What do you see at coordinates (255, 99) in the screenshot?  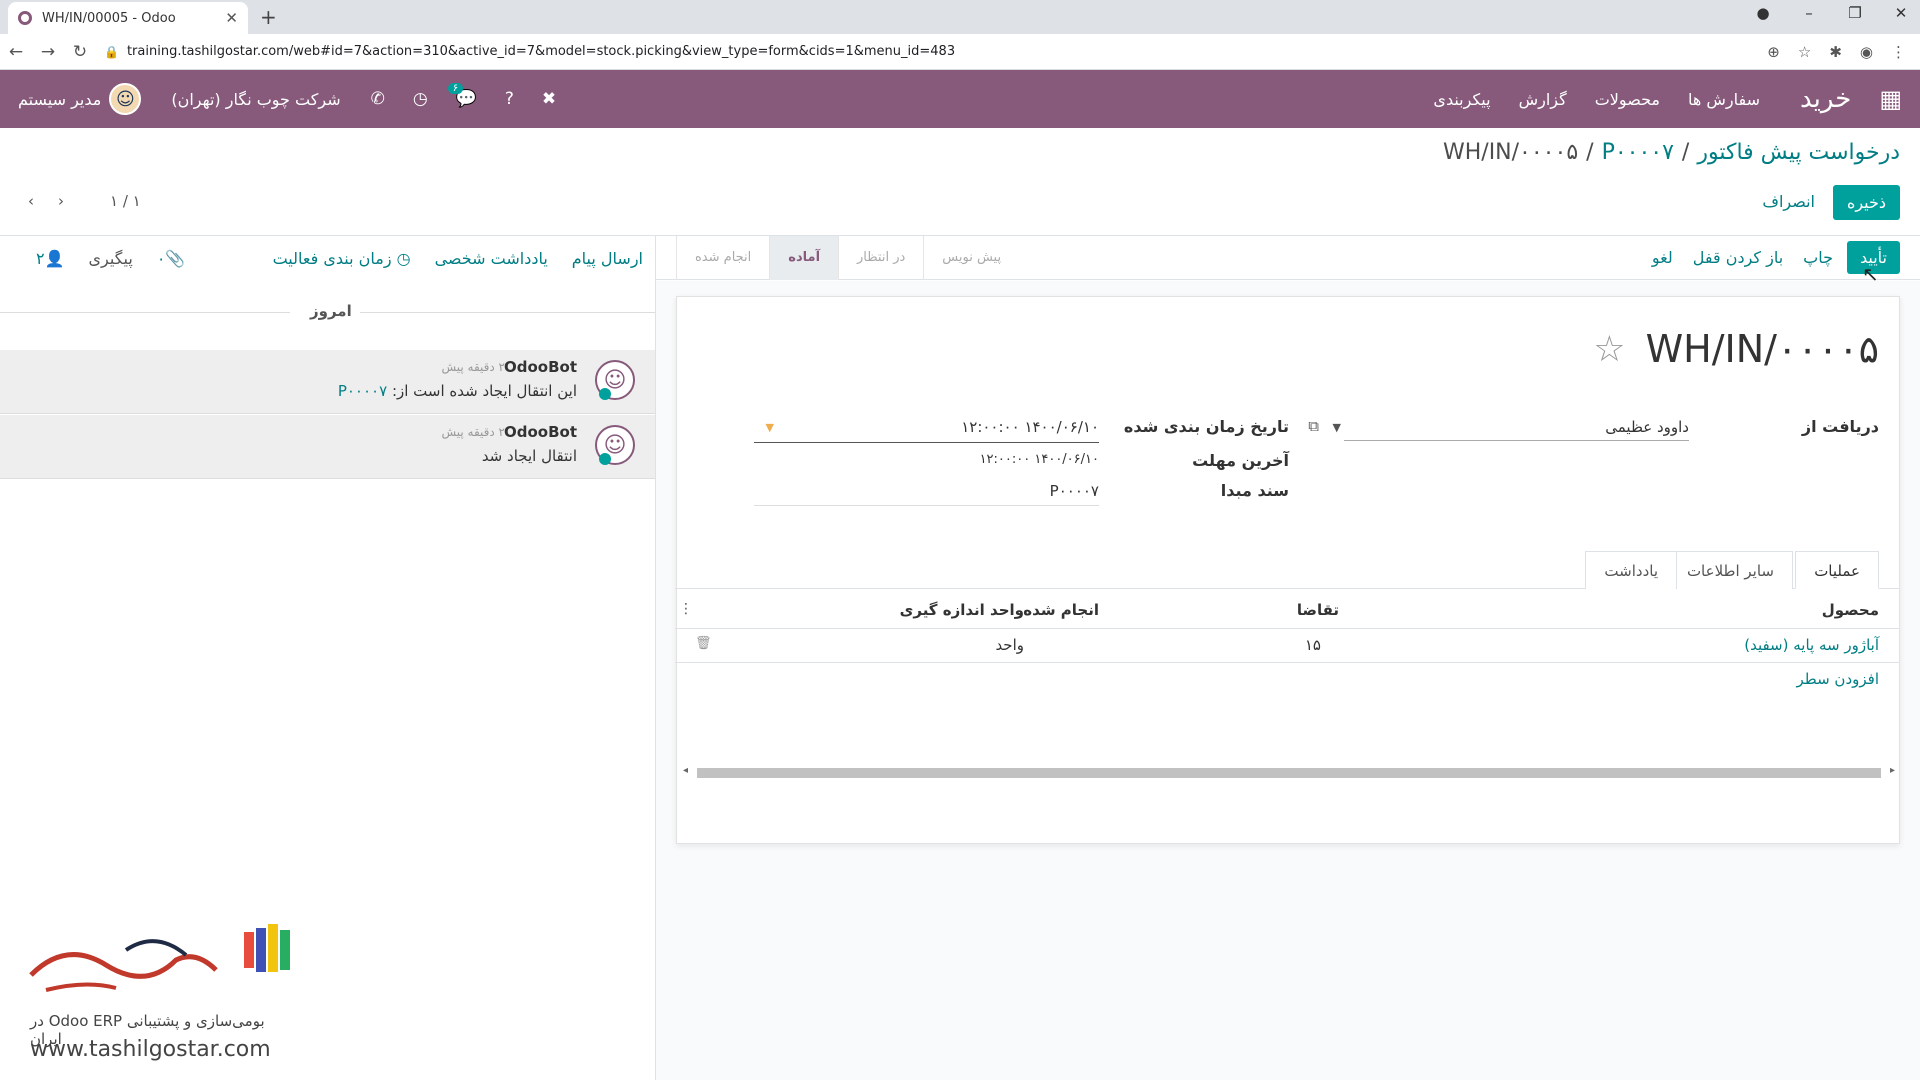 I see `company-switcher: شرکت چوب نگار (تهران)` at bounding box center [255, 99].